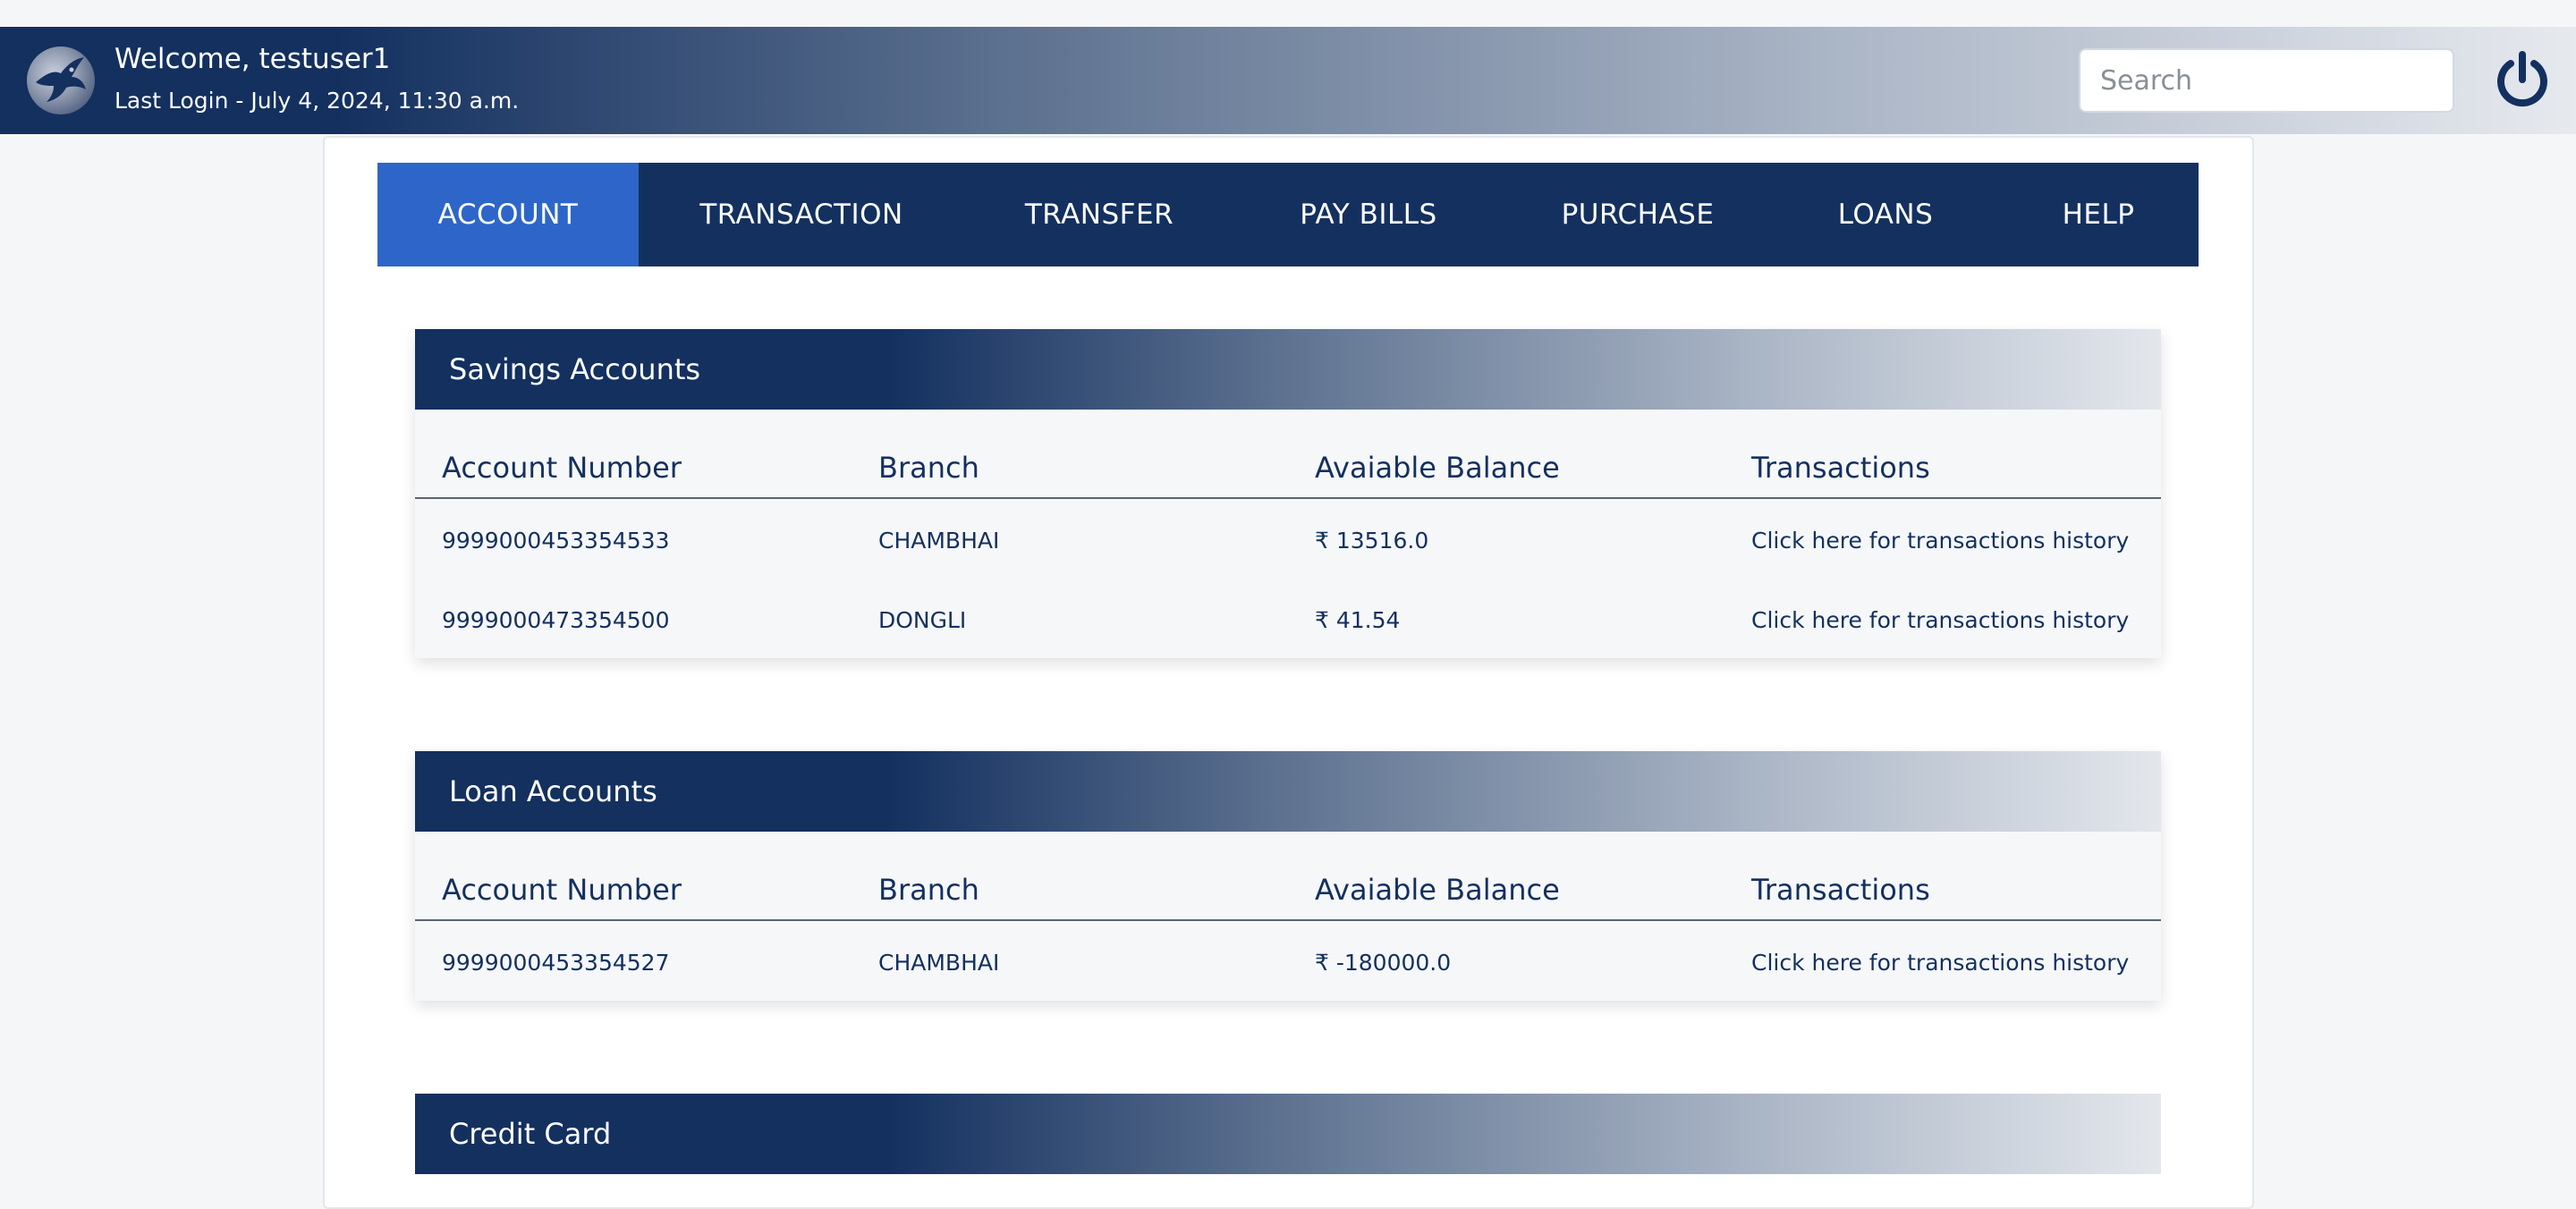  I want to click on account-number: 9999000453354527, so click(556, 963).